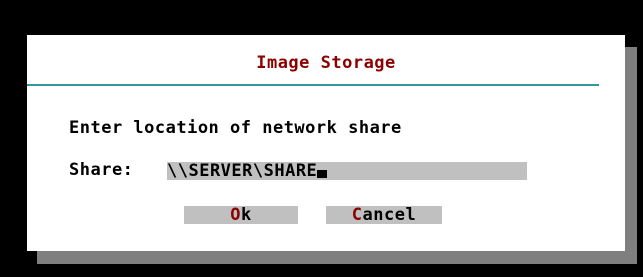 This screenshot has height=277, width=643. Describe the element at coordinates (242, 171) in the screenshot. I see `share-input-value: \\SERVER\SHARE` at that location.